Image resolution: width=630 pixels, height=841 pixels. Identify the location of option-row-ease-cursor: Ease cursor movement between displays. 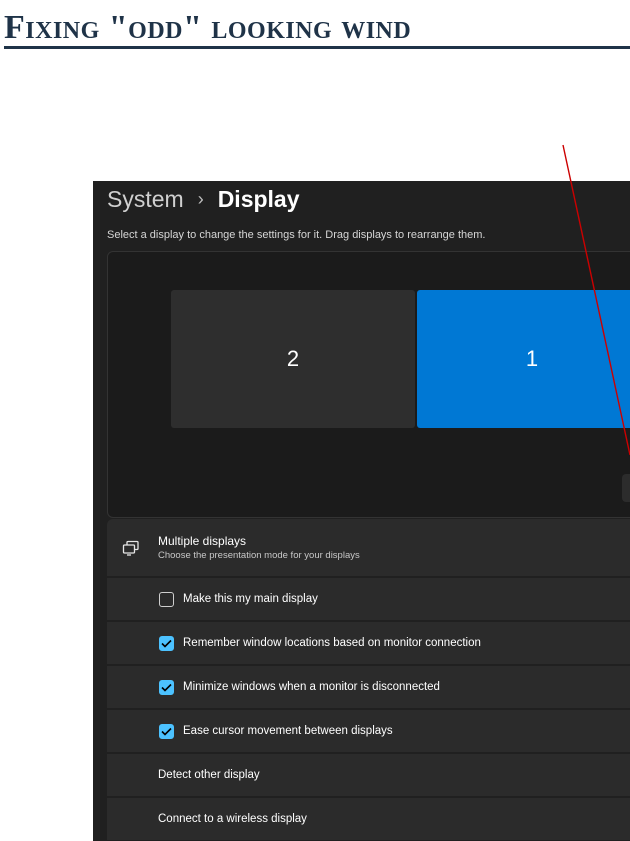
(368, 731).